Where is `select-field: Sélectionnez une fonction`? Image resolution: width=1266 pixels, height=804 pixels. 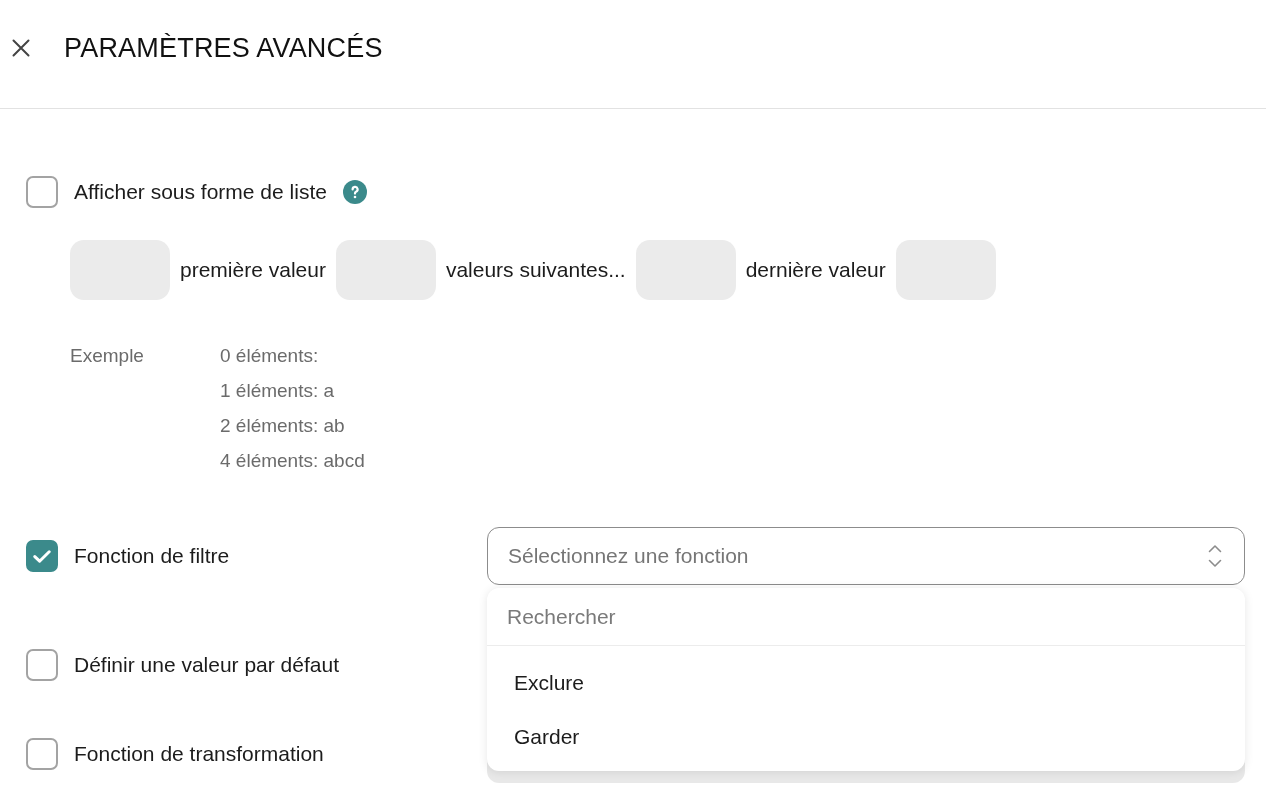 select-field: Sélectionnez une fonction is located at coordinates (866, 556).